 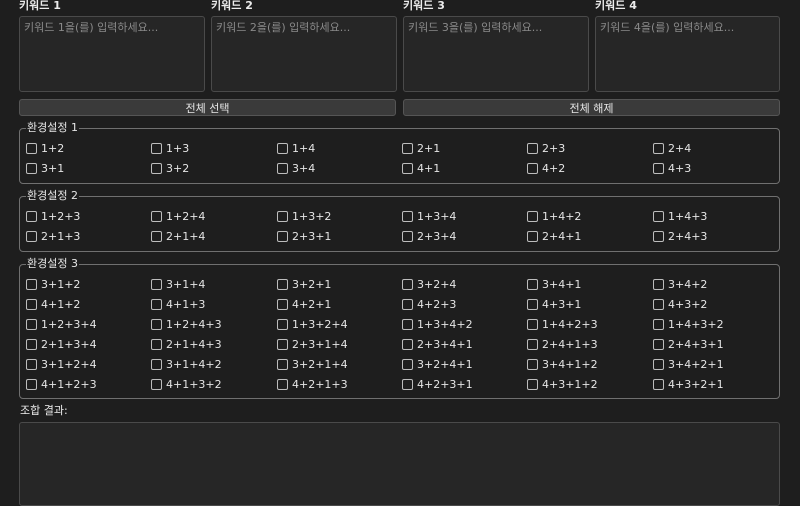 I want to click on option-checkbox: 3+2+4+1, so click(x=437, y=364).